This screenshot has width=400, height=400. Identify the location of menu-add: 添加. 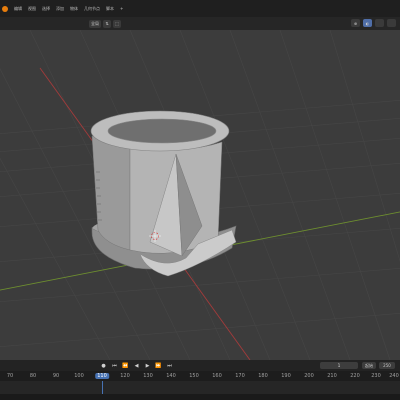
(60, 9).